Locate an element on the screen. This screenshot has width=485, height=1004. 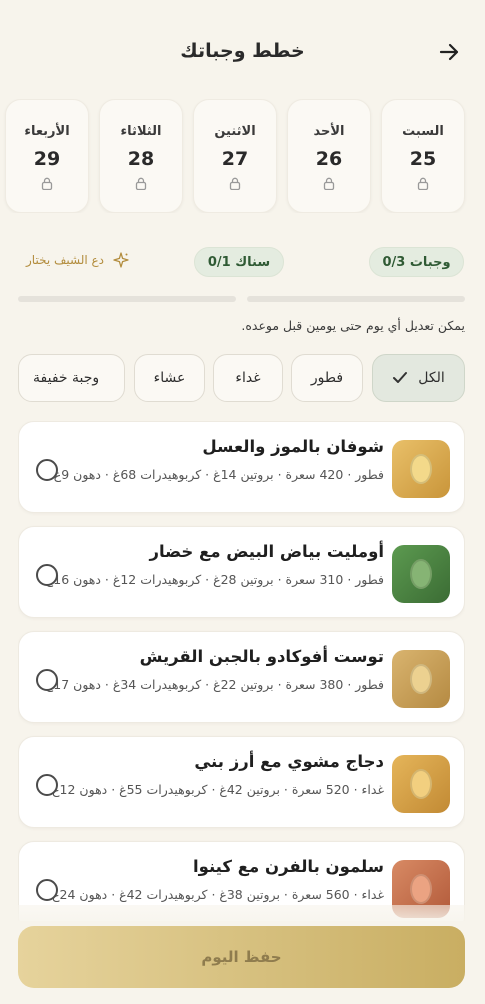
day-card-sat: السبت 25 is located at coordinates (423, 156).